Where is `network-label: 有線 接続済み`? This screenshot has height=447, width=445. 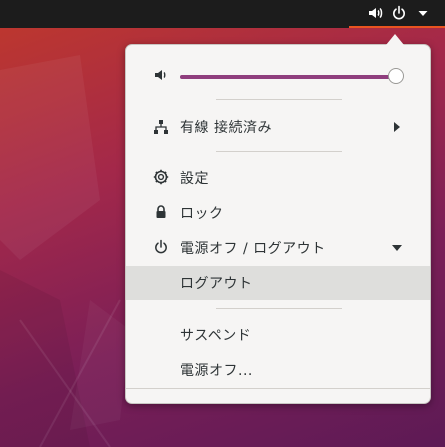
network-label: 有線 接続済み is located at coordinates (226, 128).